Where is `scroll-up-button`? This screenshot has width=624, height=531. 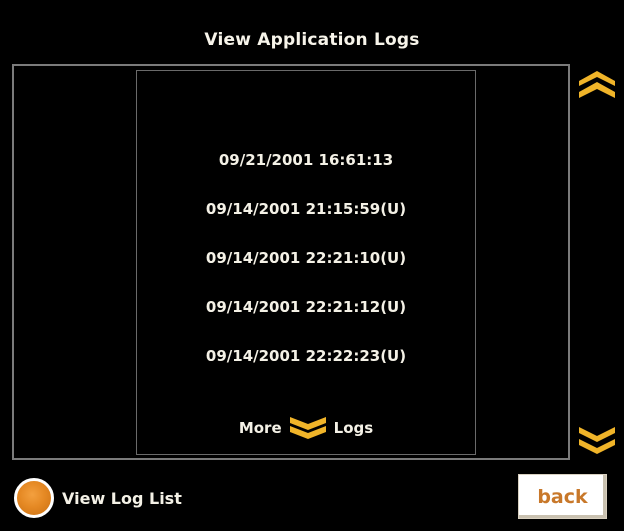 scroll-up-button is located at coordinates (597, 84).